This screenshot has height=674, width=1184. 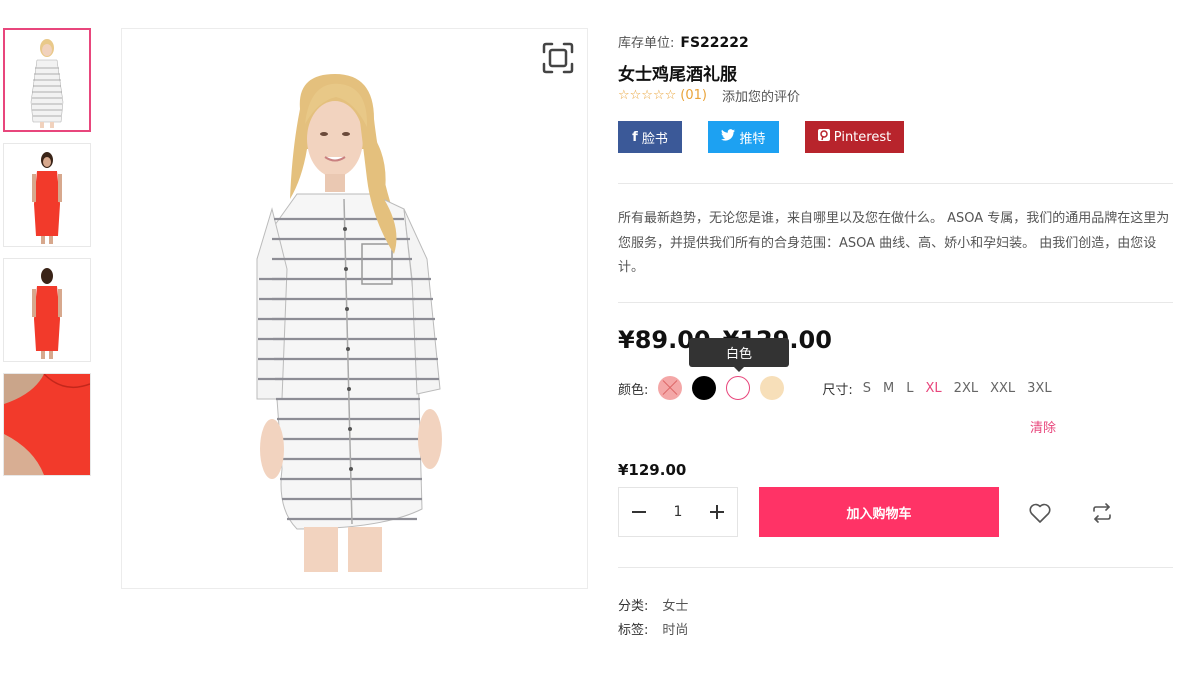 I want to click on facebook-share-button: f 脸书, so click(x=650, y=137).